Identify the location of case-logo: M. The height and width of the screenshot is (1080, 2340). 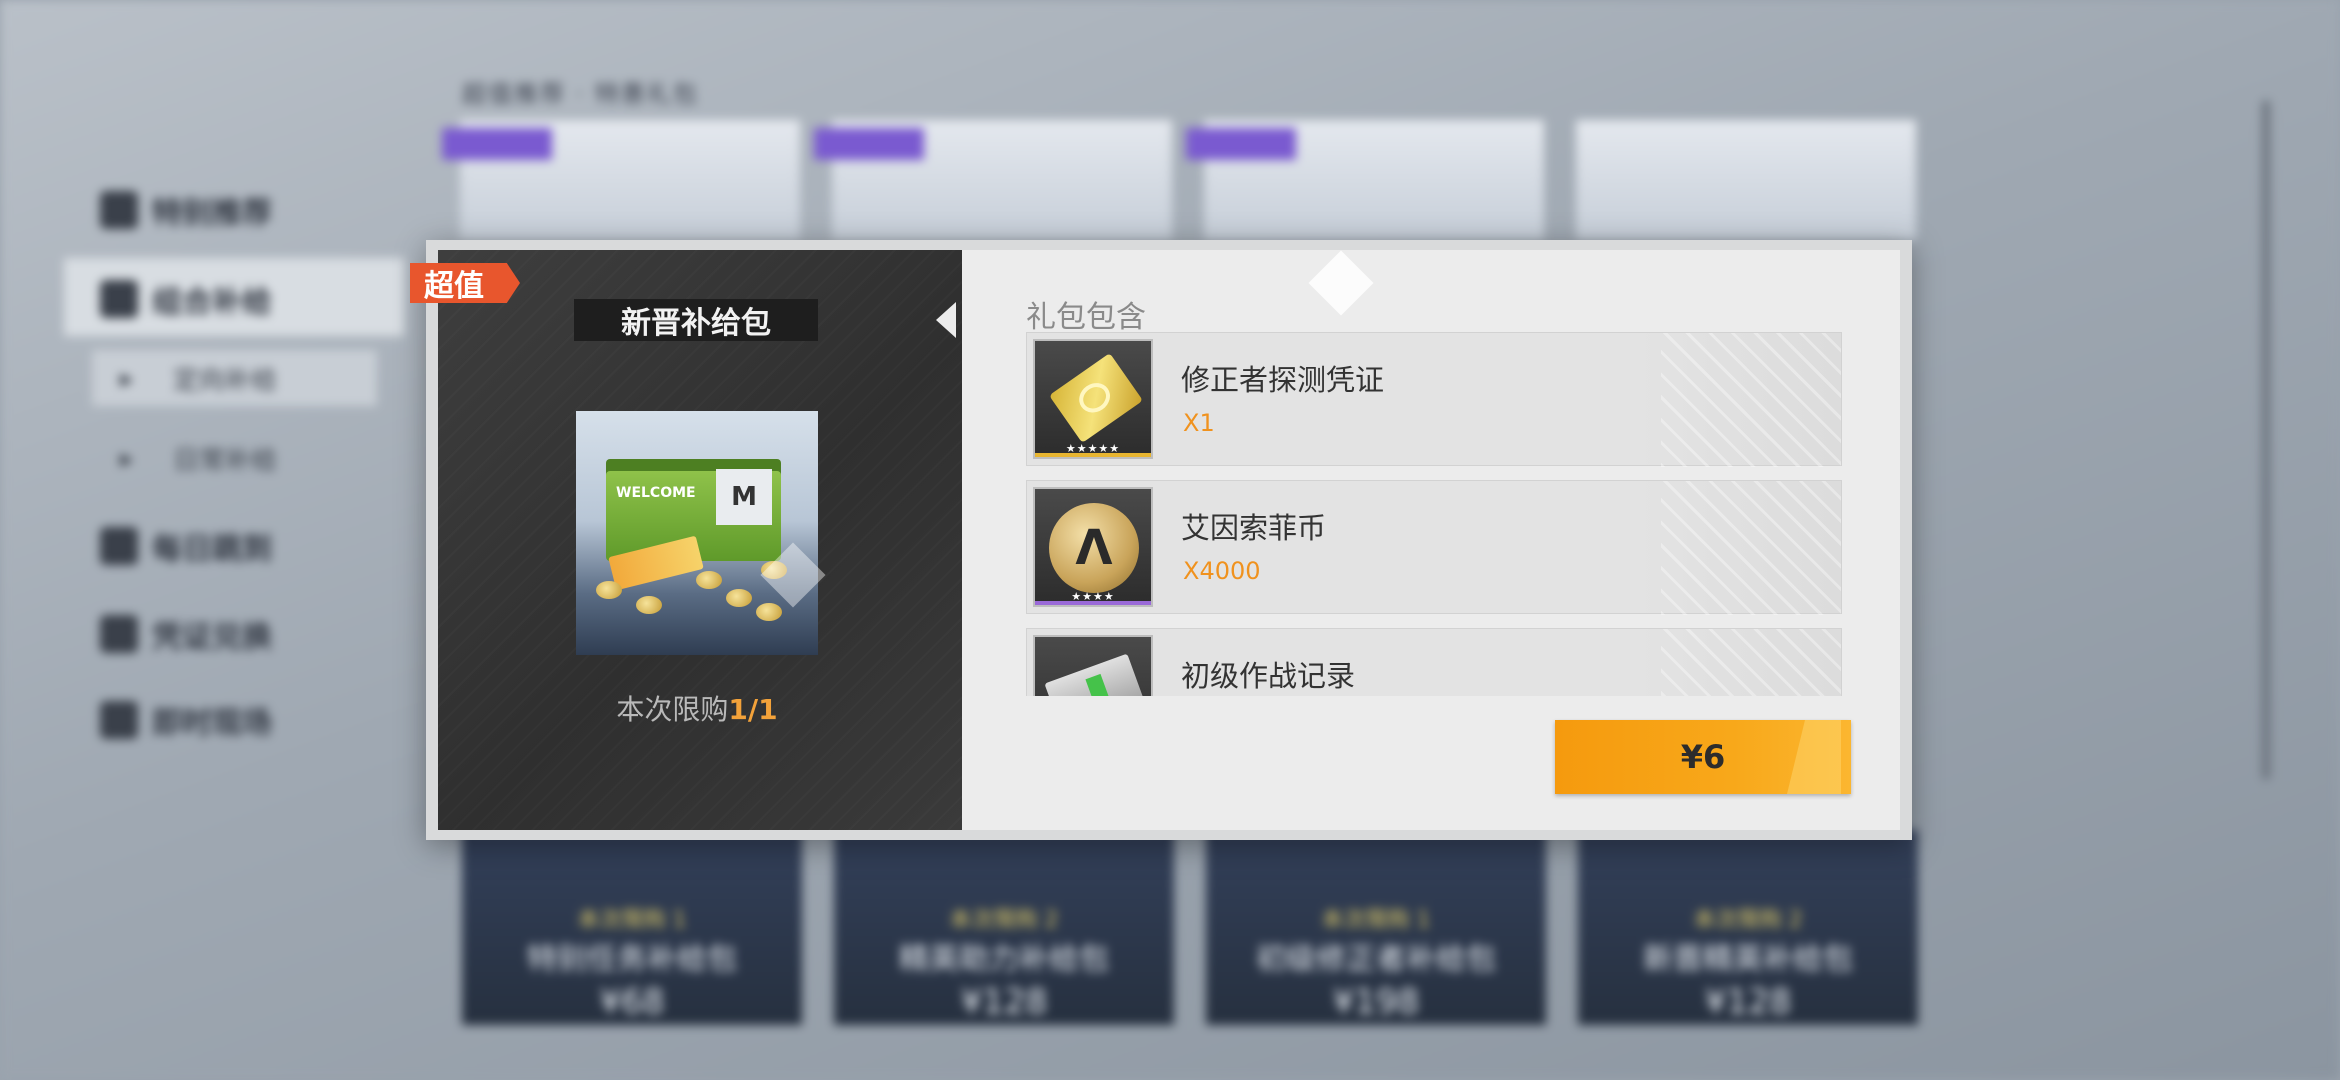
(744, 497).